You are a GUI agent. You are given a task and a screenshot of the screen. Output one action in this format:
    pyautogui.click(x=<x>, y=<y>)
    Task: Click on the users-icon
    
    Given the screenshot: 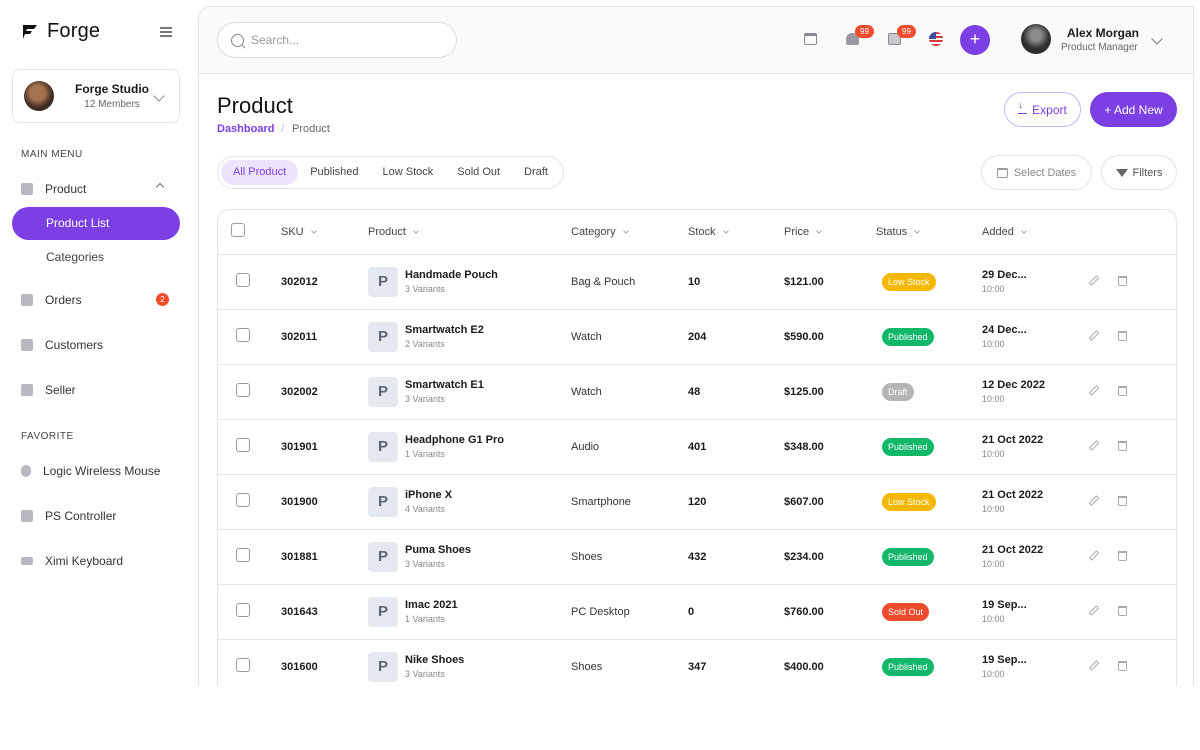 What is the action you would take?
    pyautogui.click(x=27, y=345)
    